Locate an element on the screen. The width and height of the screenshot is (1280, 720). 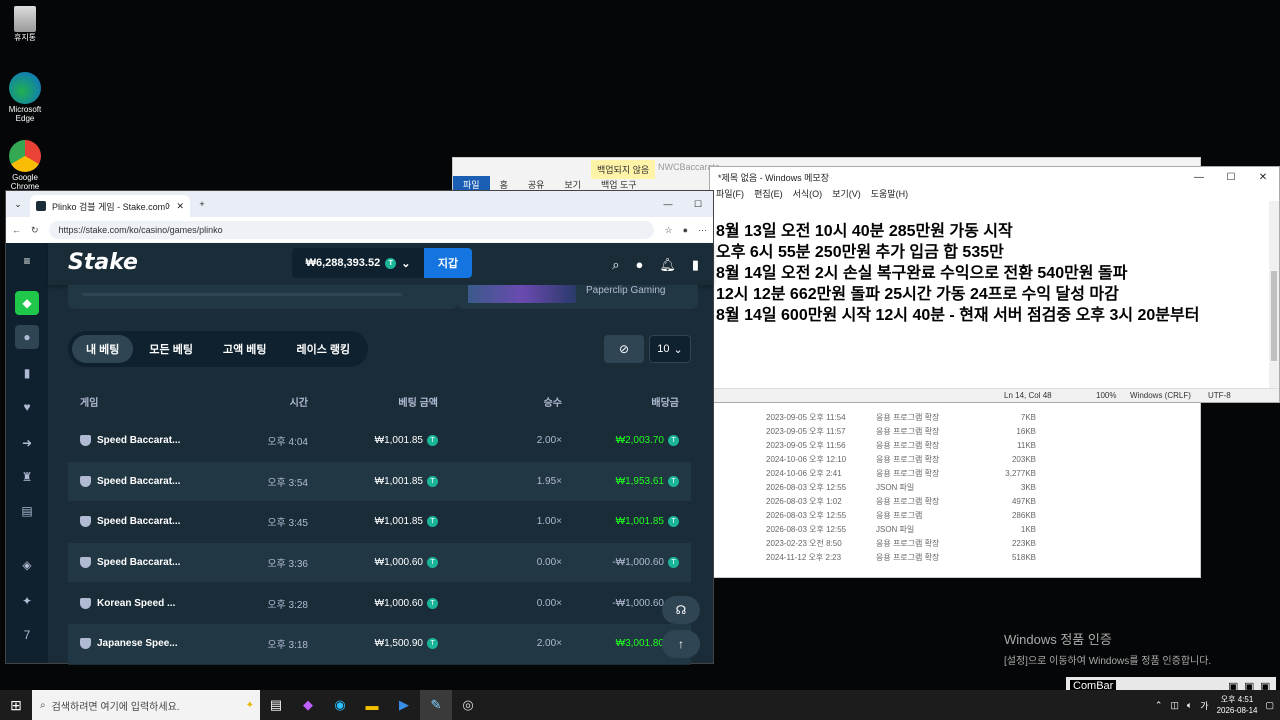
live-support-button: ☊ is located at coordinates (681, 610).